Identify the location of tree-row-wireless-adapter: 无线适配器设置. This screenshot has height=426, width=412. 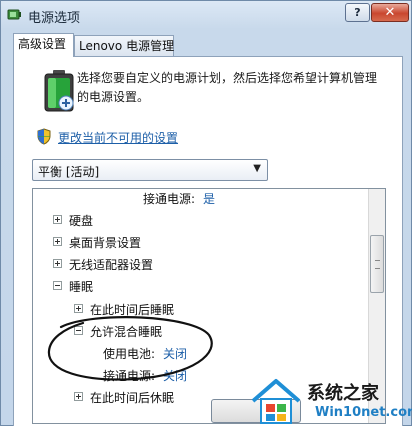
(198, 265).